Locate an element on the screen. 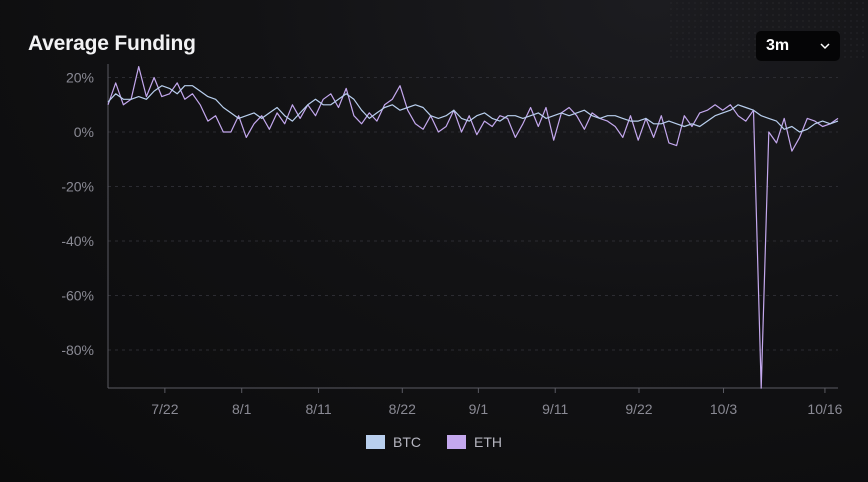 The width and height of the screenshot is (868, 482). y-tick-label: -40% is located at coordinates (77, 241).